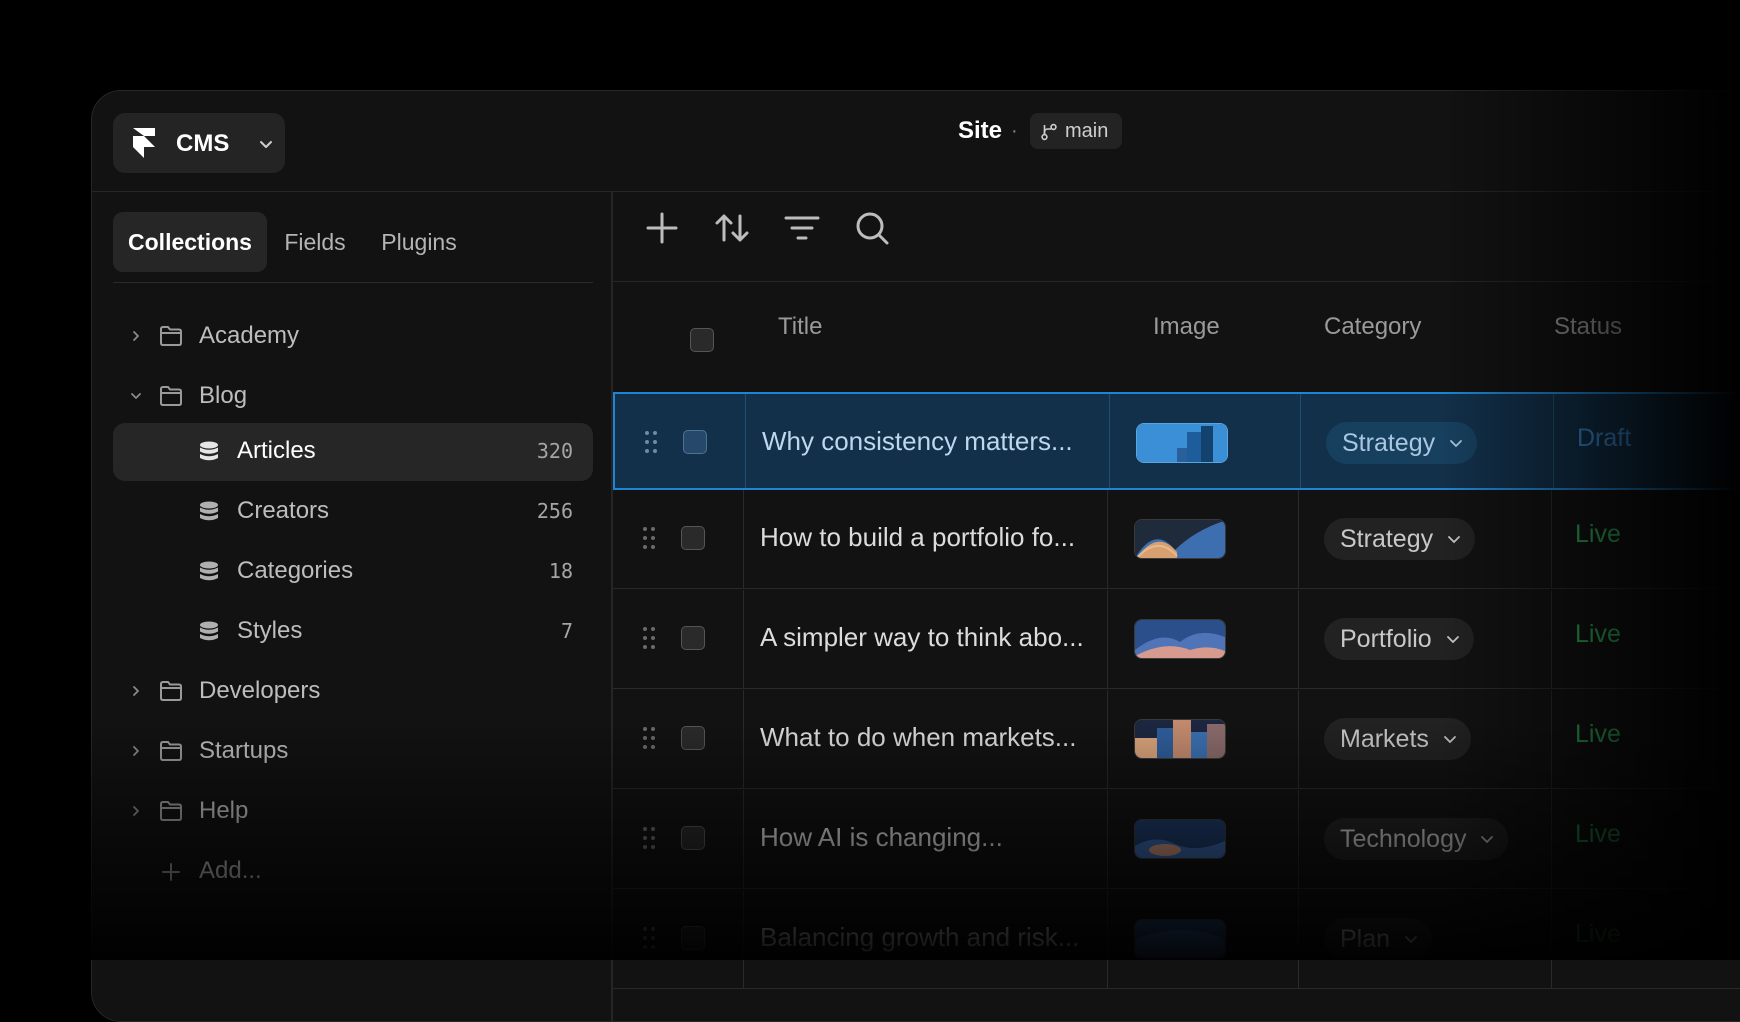 This screenshot has height=1022, width=1740. I want to click on search-icon, so click(872, 228).